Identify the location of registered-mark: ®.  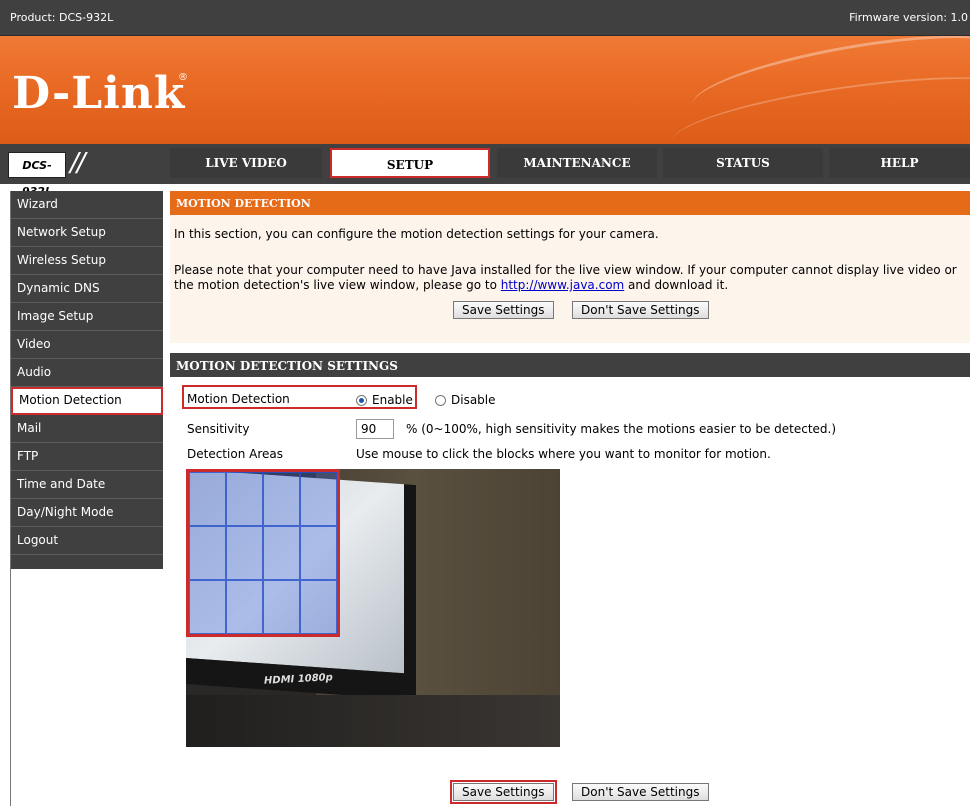
(183, 77).